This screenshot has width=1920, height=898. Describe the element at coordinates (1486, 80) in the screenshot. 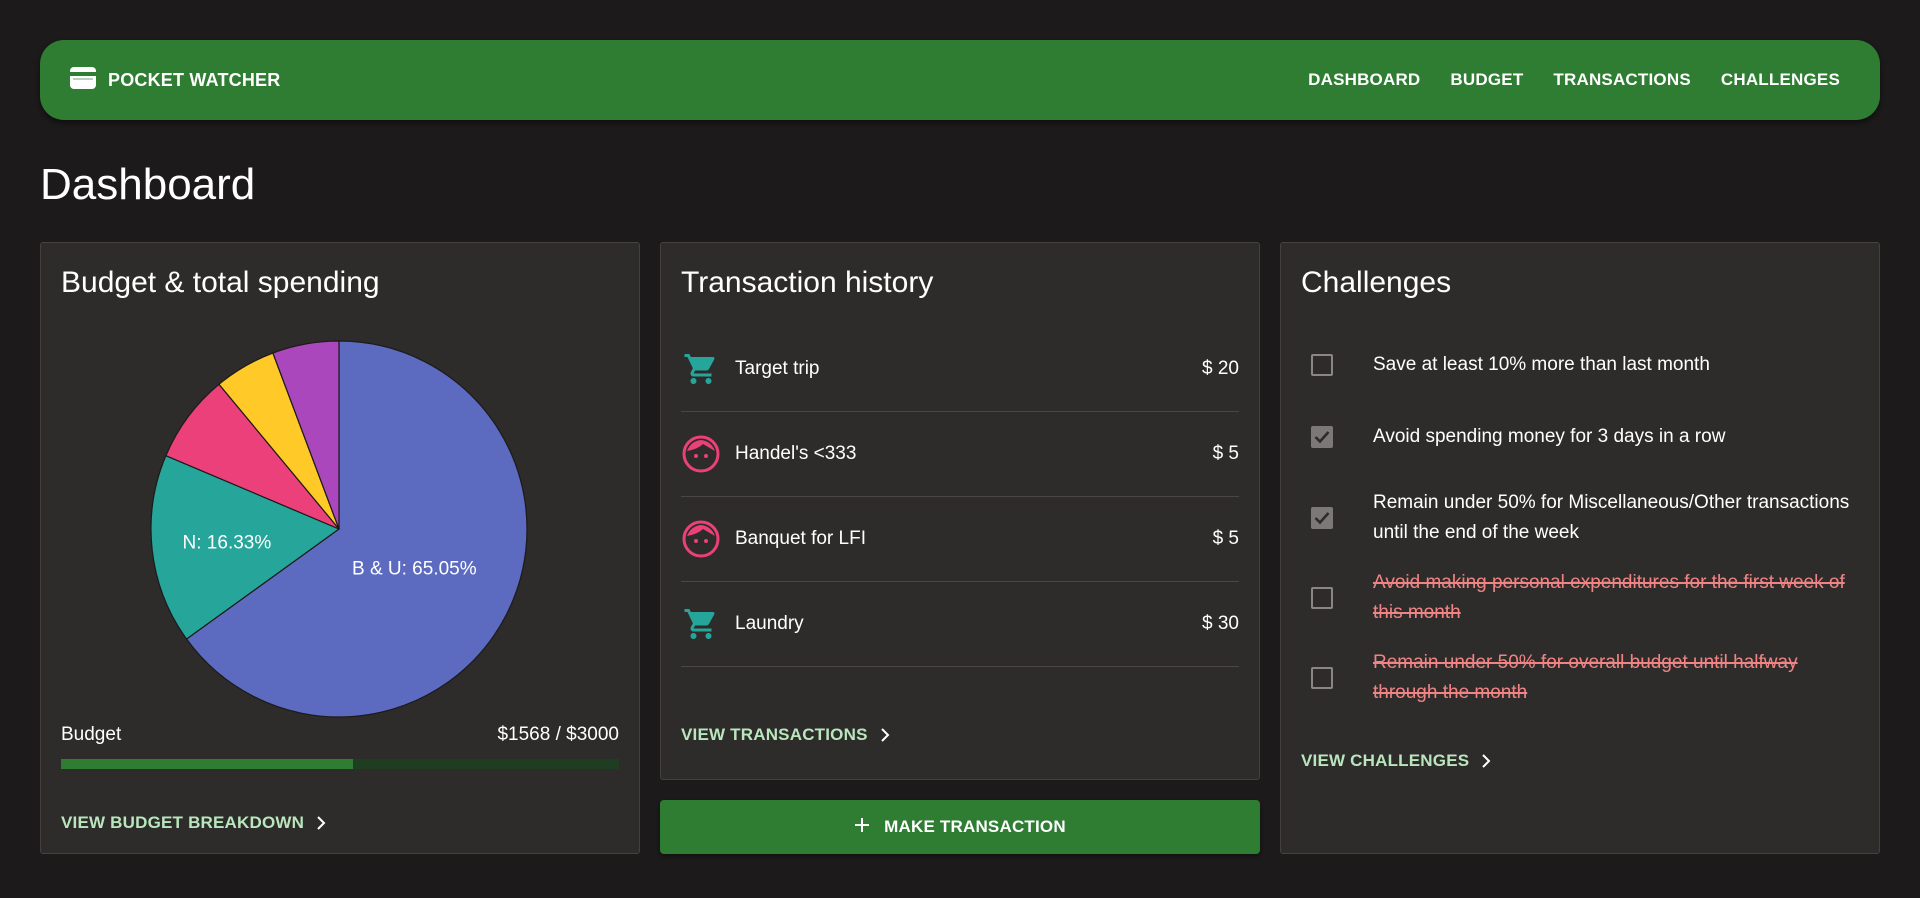

I see `nav-budget: BUDGET` at that location.